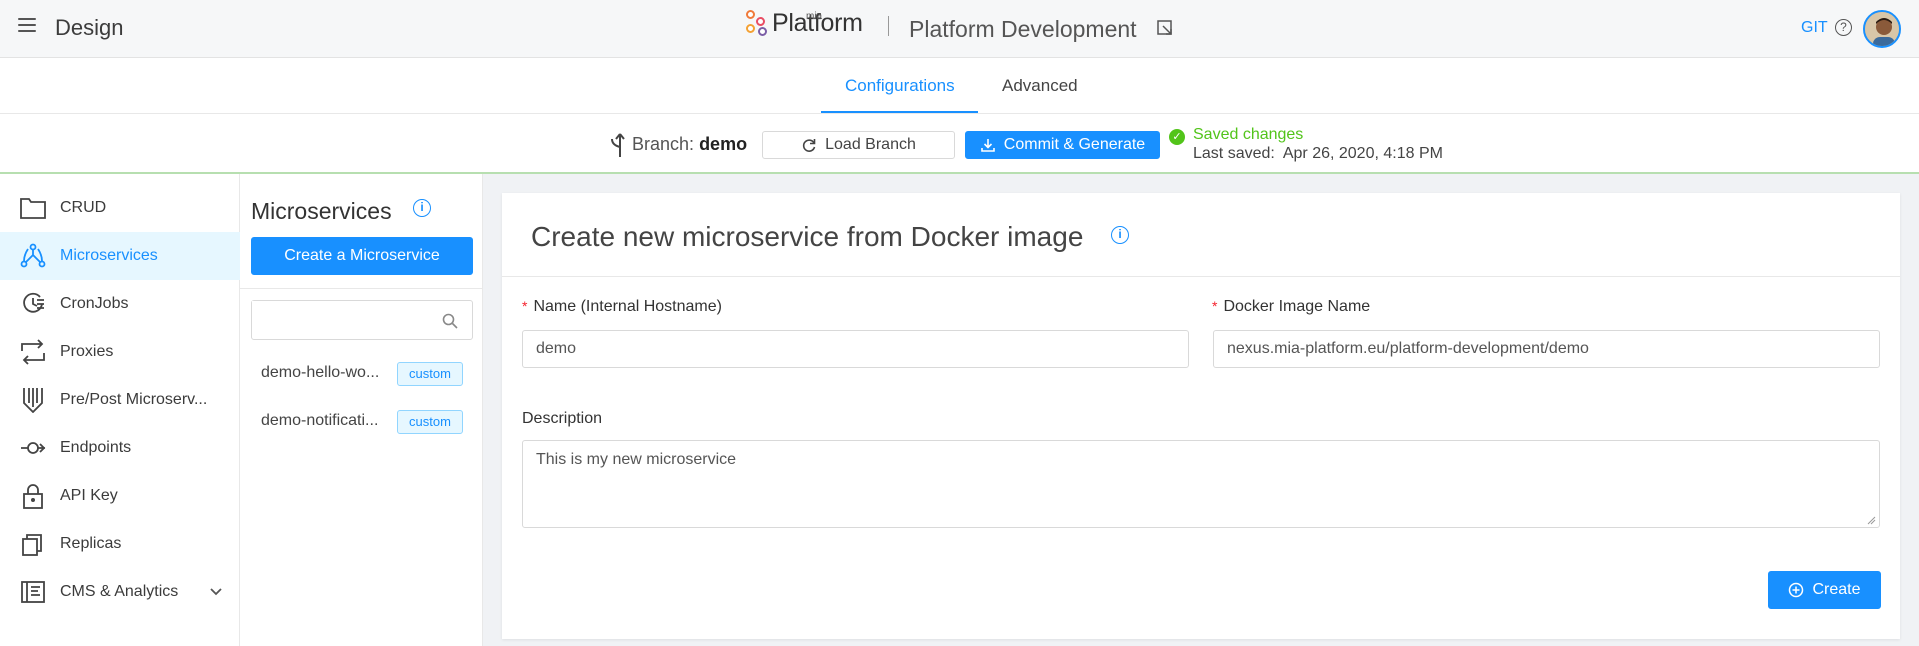  Describe the element at coordinates (120, 256) in the screenshot. I see `sidebar-item-microservices: Microservices` at that location.